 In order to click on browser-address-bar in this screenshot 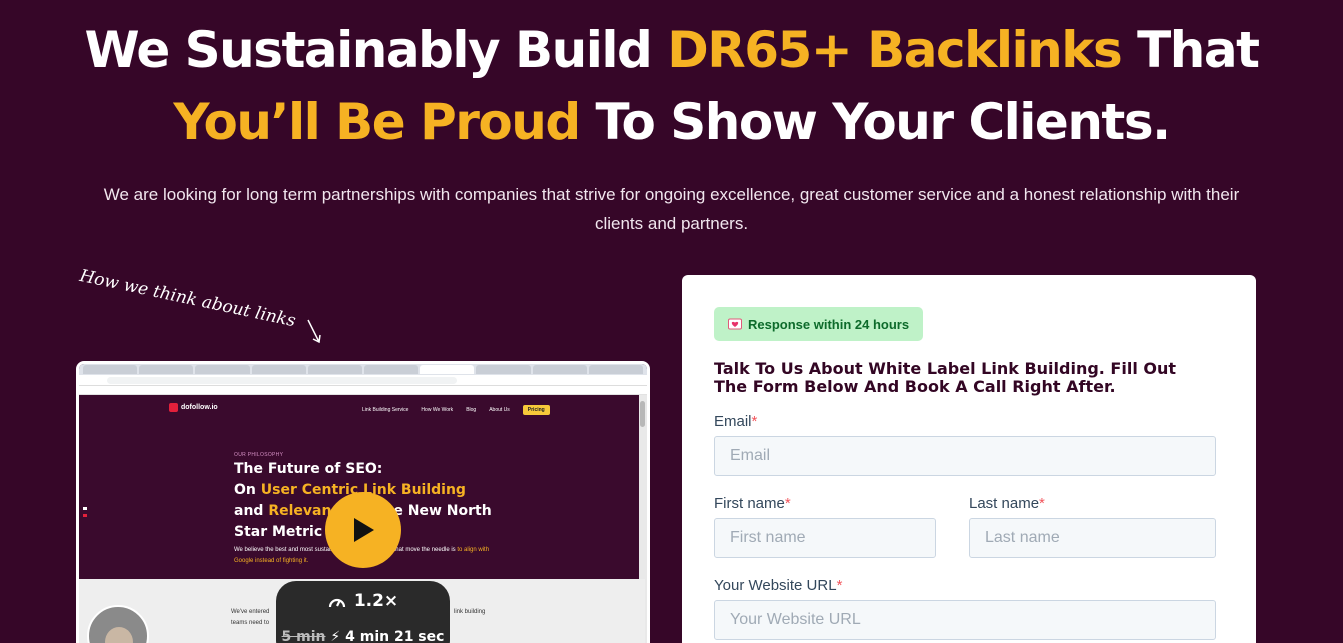, I will do `click(363, 380)`.